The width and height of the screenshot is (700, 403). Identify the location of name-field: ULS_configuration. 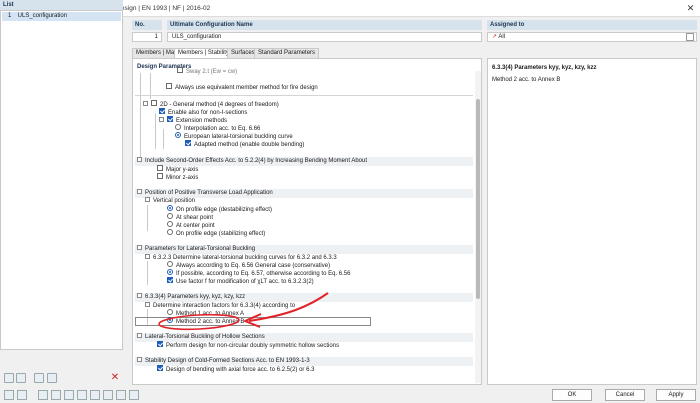
(324, 37).